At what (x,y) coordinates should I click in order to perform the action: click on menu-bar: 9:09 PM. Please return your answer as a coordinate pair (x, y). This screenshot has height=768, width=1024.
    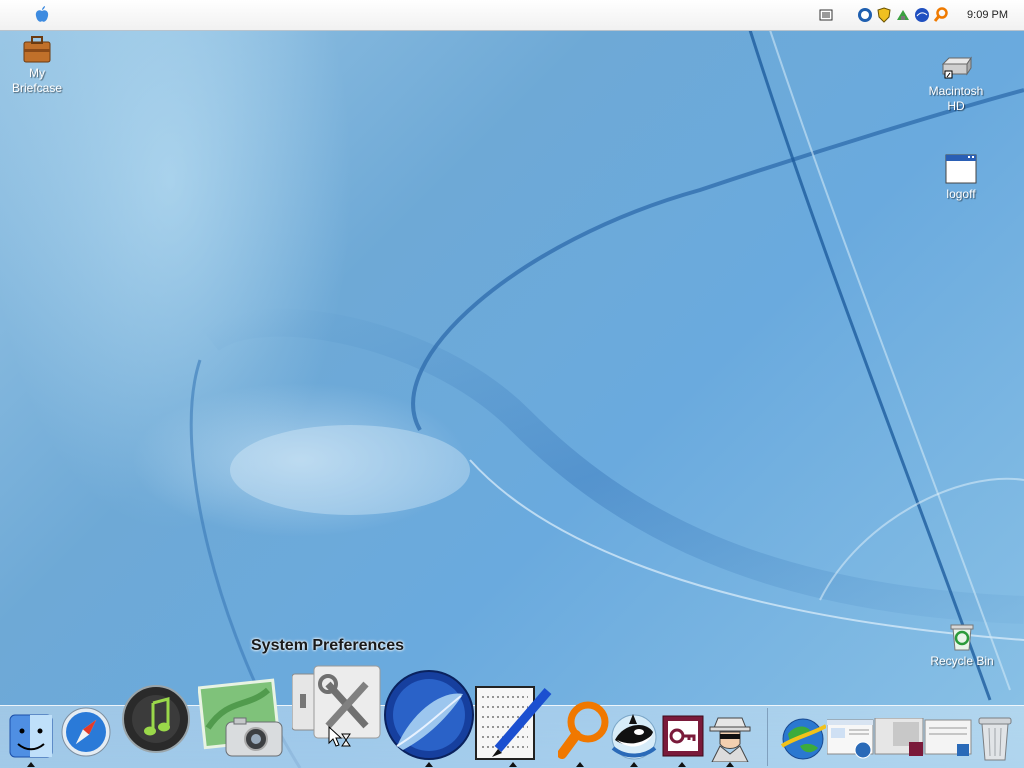
    Looking at the image, I should click on (512, 15).